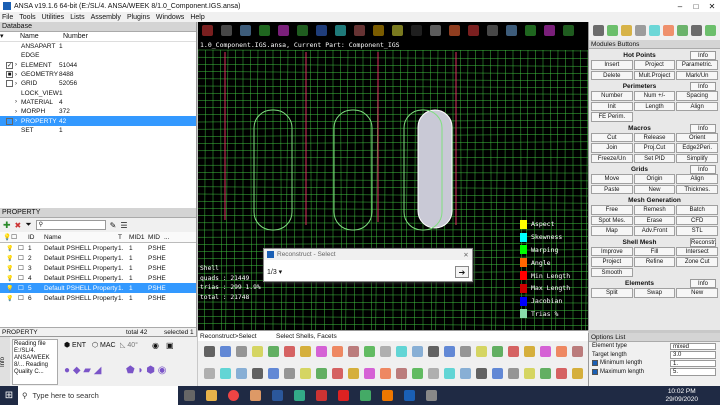  Describe the element at coordinates (654, 189) in the screenshot. I see `module-button: New` at that location.